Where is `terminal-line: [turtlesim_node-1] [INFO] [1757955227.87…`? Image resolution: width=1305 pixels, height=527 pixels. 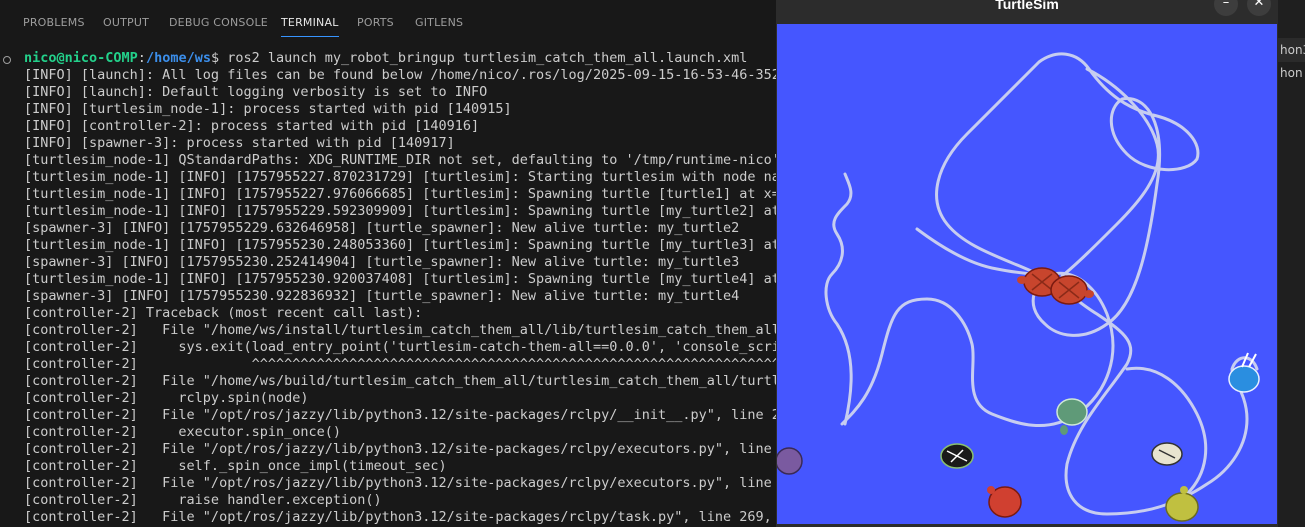
terminal-line: [turtlesim_node-1] [INFO] [1757955227.87… is located at coordinates (401, 177).